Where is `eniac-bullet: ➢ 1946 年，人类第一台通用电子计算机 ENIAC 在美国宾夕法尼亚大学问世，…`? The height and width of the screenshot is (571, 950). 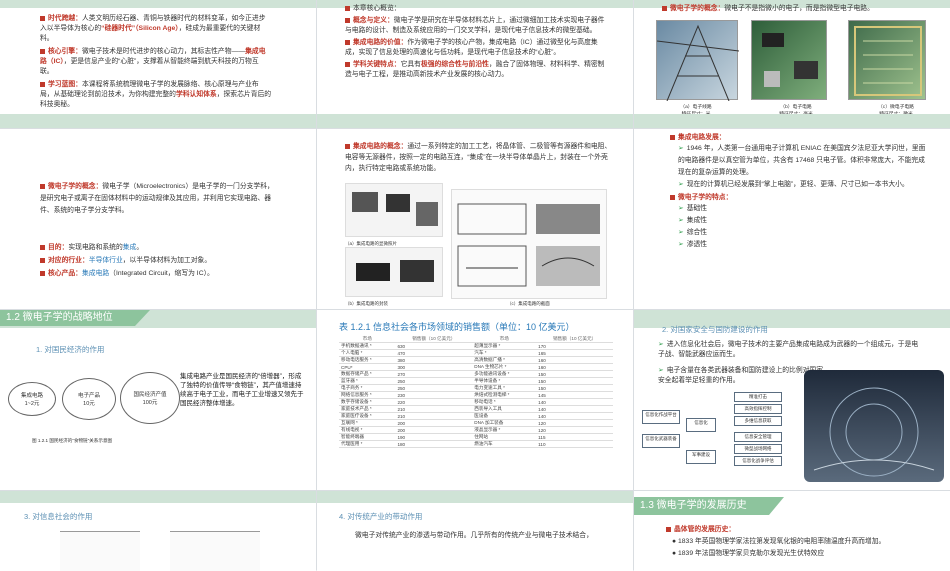
eniac-bullet: ➢ 1946 年，人类第一台通用电子计算机 ENIAC 在美国宾夕法尼亚大学问世，… is located at coordinates (802, 160).